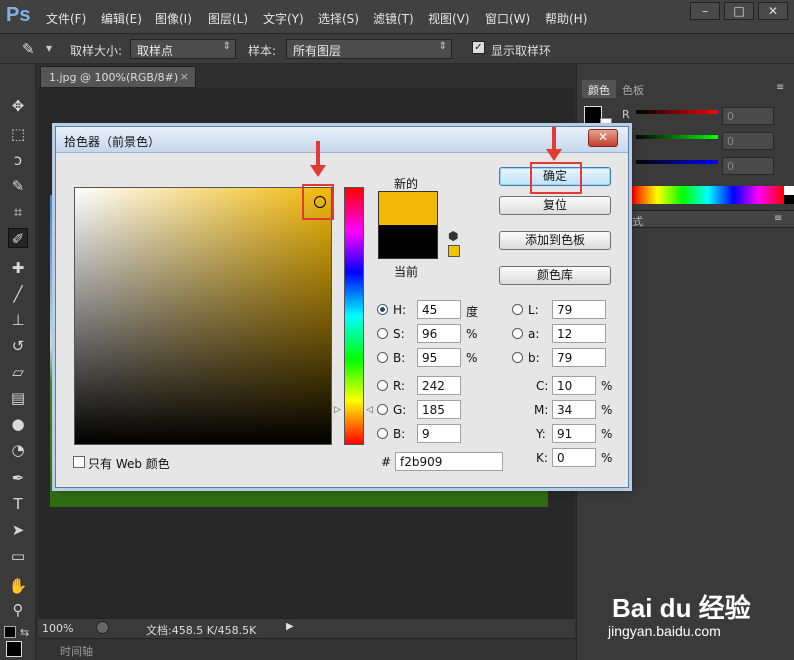  What do you see at coordinates (439, 433) in the screenshot?
I see `blue-field: 9` at bounding box center [439, 433].